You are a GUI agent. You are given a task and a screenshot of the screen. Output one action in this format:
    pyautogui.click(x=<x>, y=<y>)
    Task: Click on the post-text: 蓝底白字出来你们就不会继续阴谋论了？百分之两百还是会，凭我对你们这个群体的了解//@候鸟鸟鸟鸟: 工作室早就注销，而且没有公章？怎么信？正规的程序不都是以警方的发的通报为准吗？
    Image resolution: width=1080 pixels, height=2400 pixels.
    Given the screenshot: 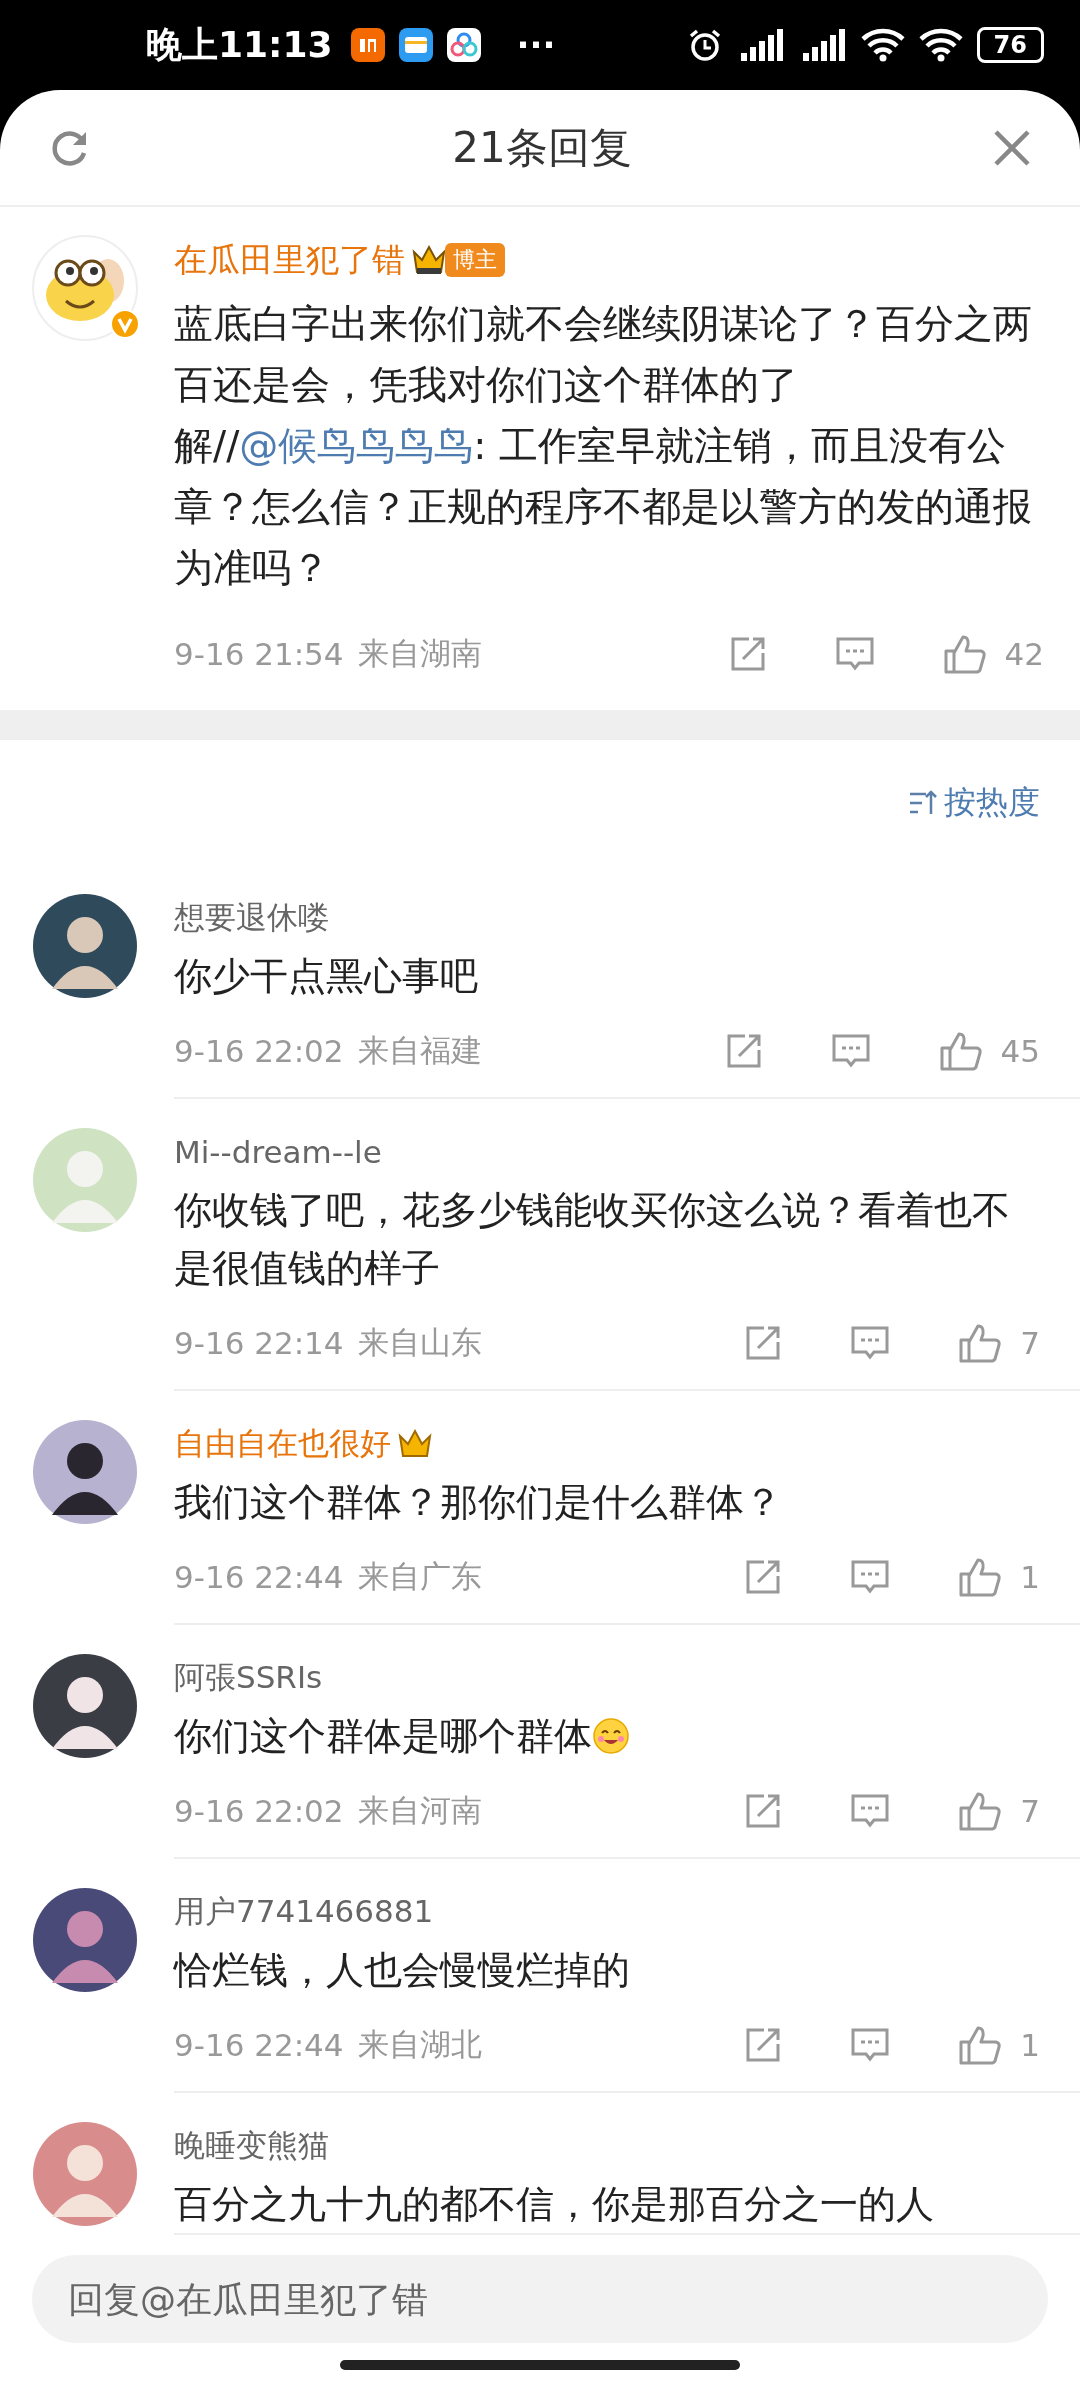 What is the action you would take?
    pyautogui.click(x=603, y=446)
    